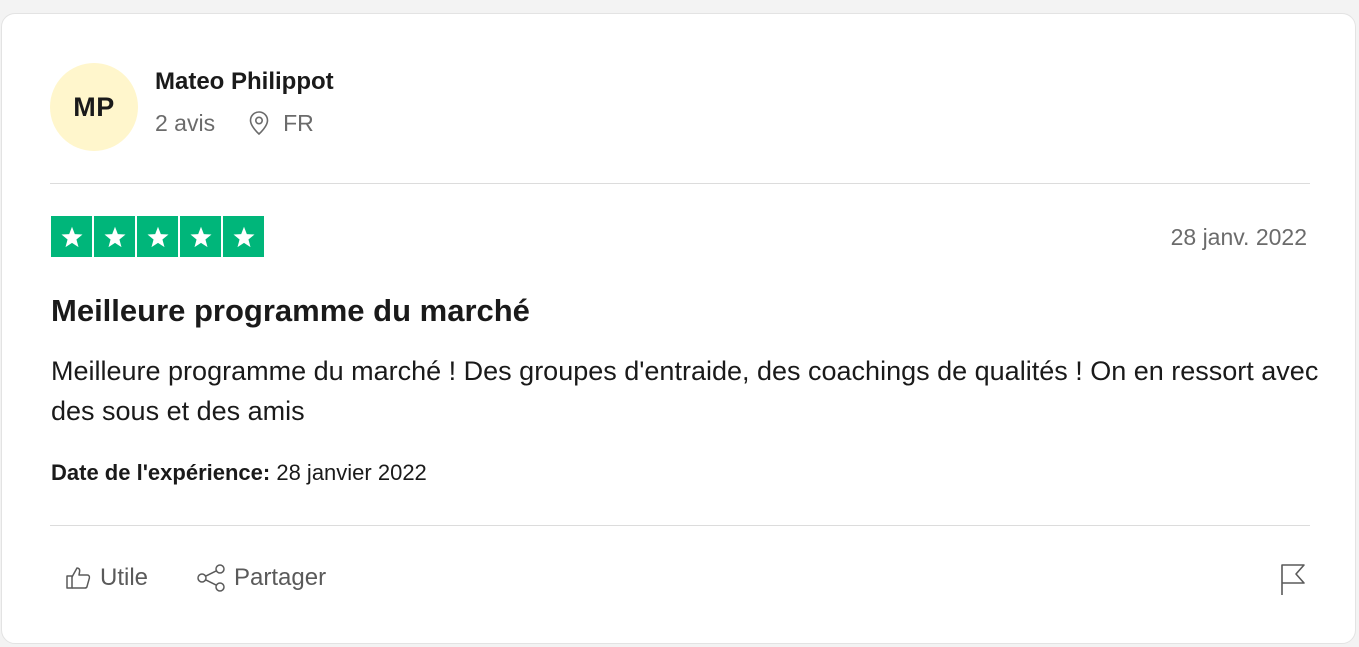 Image resolution: width=1359 pixels, height=647 pixels. I want to click on star-rating, so click(157, 236).